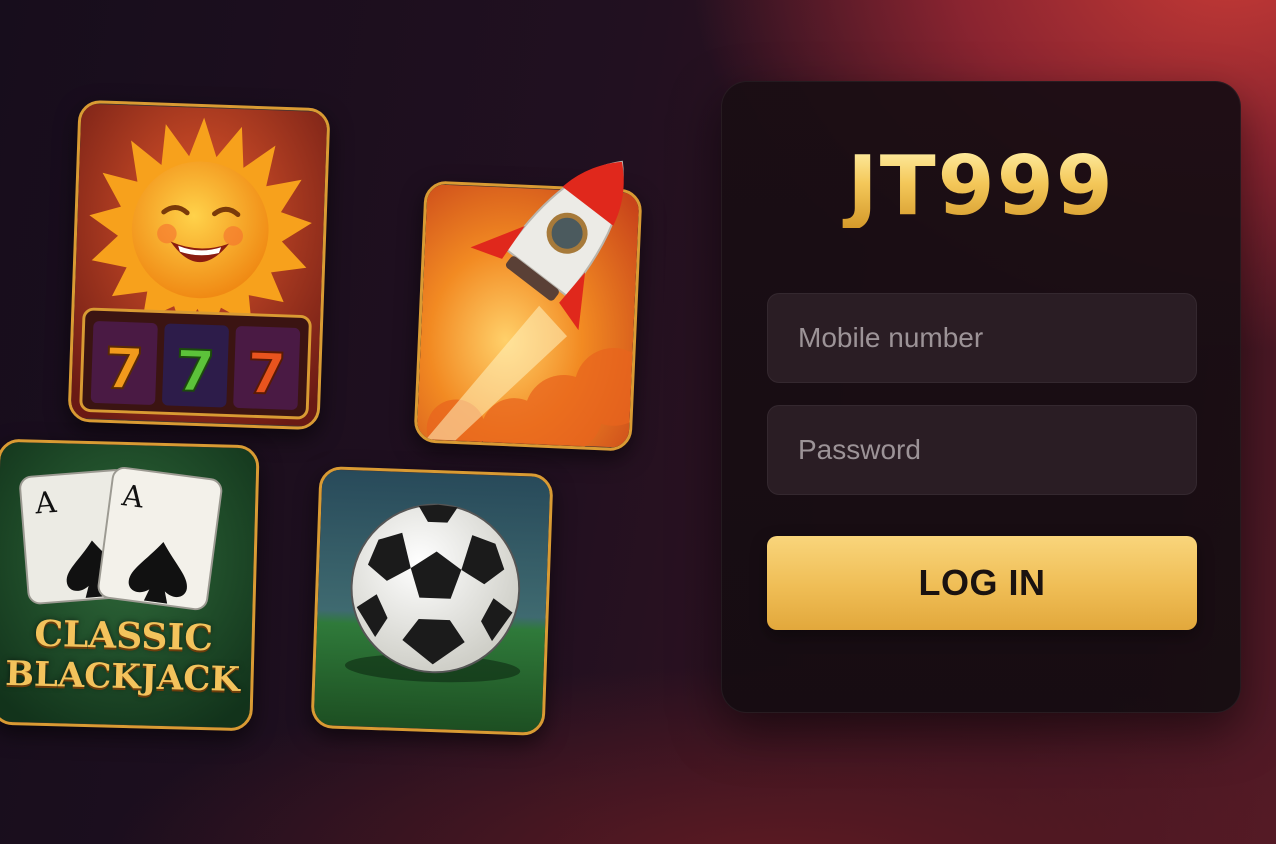 Image resolution: width=1276 pixels, height=844 pixels. Describe the element at coordinates (130, 585) in the screenshot. I see `game-tile-blackjack: A A CLASSIC BLACKJACK` at that location.